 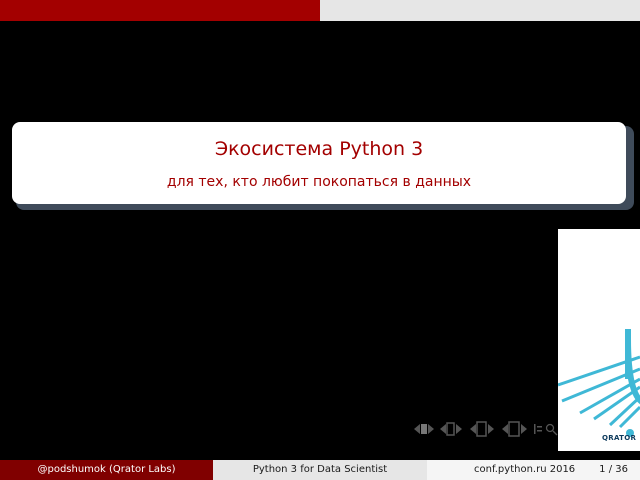 I want to click on beamer-navigation, so click(x=485, y=429).